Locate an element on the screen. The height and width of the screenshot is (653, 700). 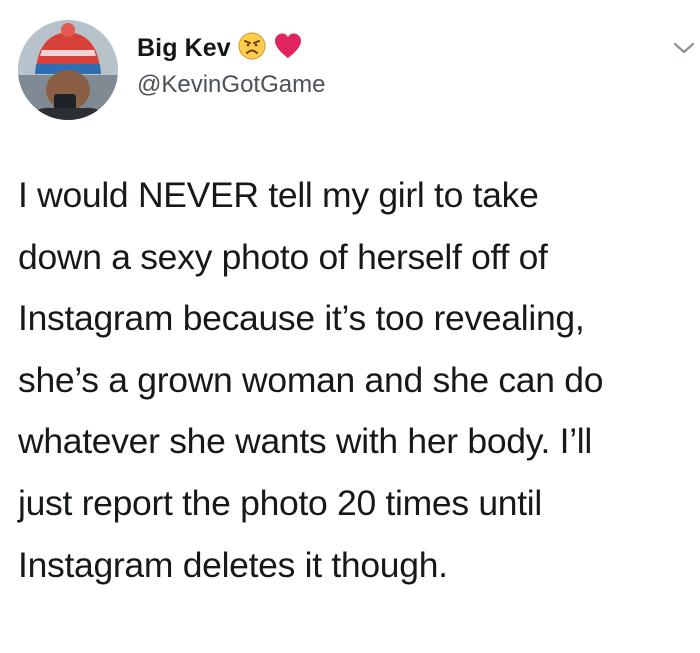
chevron-down-icon is located at coordinates (684, 48).